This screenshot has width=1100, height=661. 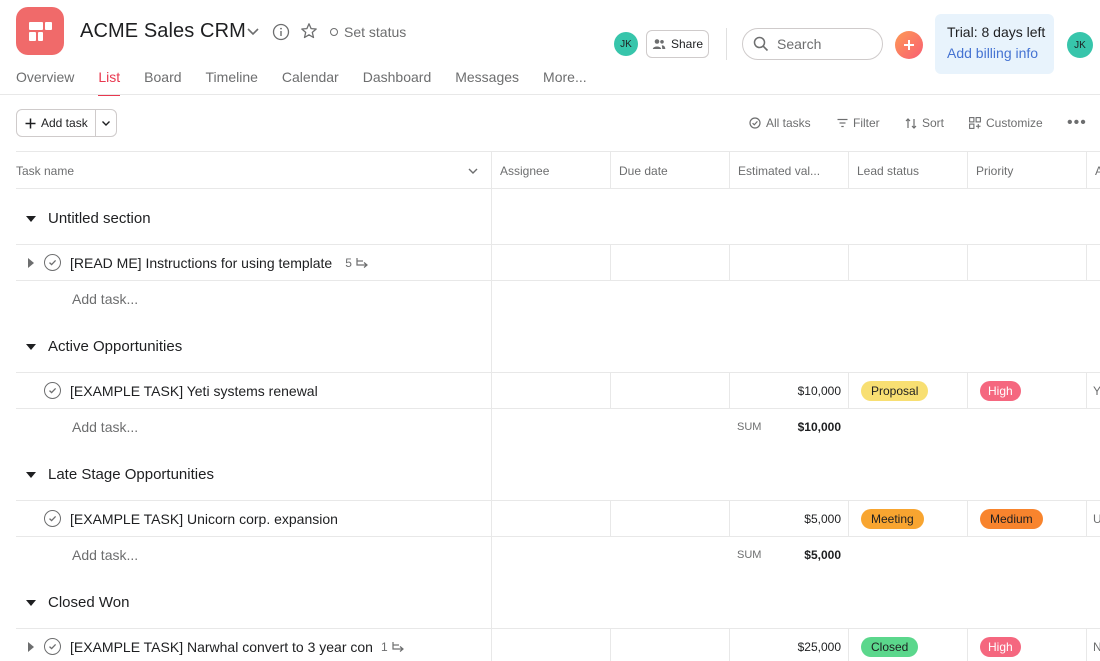 I want to click on sort-icon, so click(x=911, y=123).